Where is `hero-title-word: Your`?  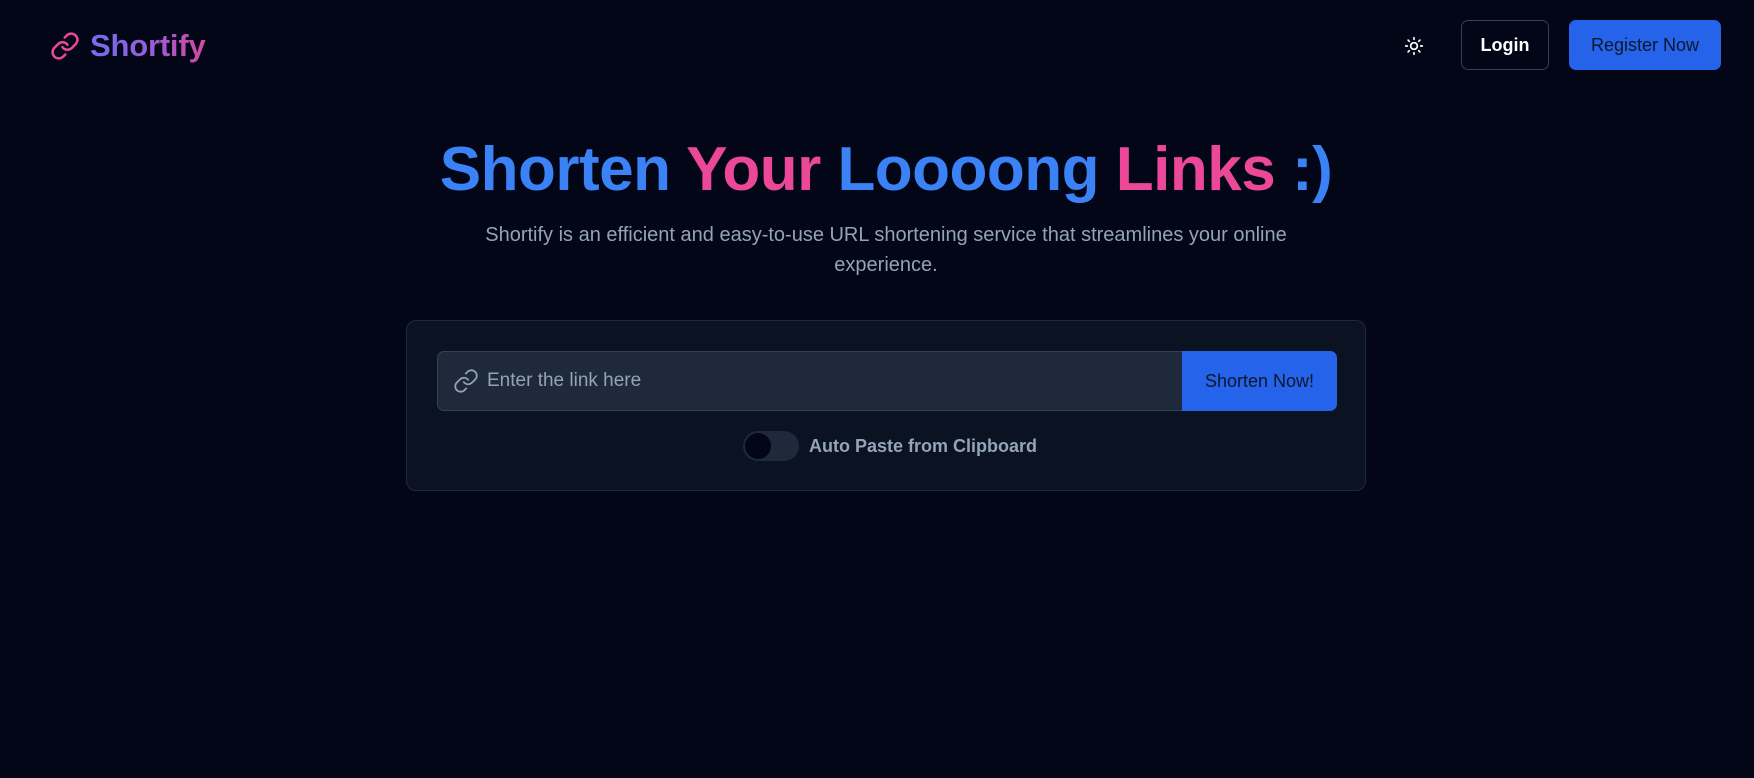 hero-title-word: Your is located at coordinates (753, 169).